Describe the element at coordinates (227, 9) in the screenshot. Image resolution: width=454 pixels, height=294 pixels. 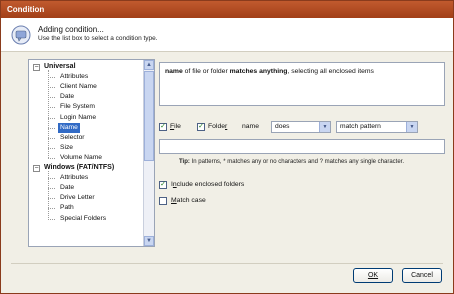
I see `title-bar: Condition` at that location.